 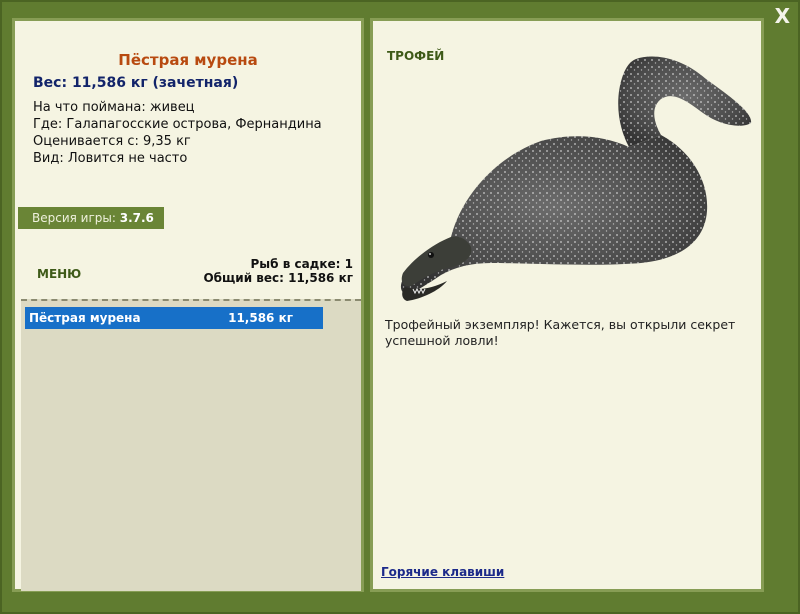 I want to click on list-item-name: Пёстрая мурена, so click(x=85, y=318).